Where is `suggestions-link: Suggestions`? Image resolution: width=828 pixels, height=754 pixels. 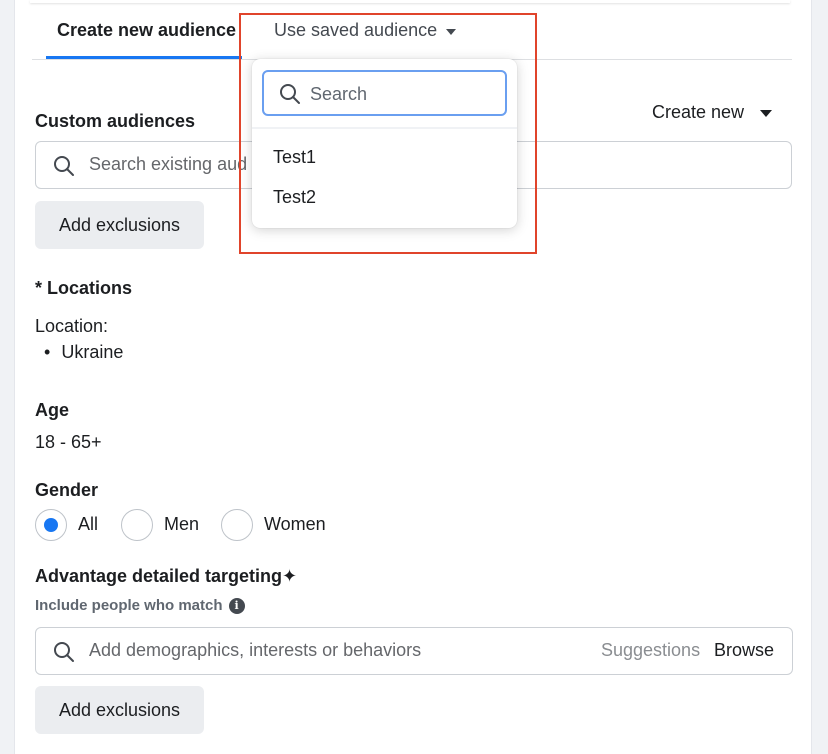 suggestions-link: Suggestions is located at coordinates (650, 650).